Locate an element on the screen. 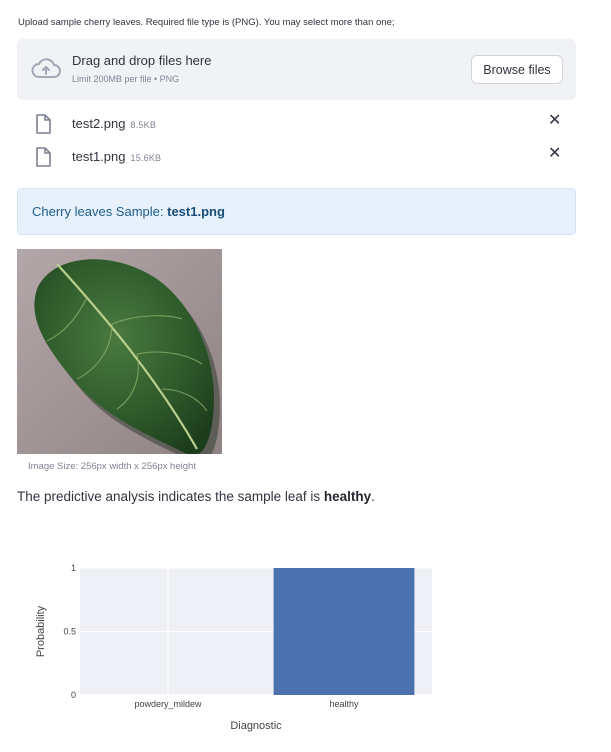 The width and height of the screenshot is (611, 752). leaf-image is located at coordinates (119, 351).